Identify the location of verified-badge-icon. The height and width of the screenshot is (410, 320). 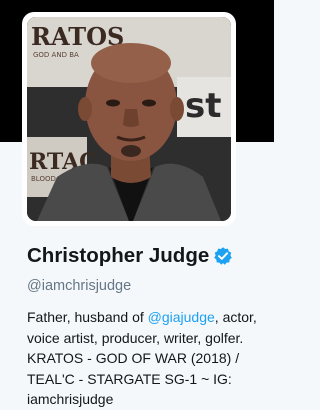
(223, 256).